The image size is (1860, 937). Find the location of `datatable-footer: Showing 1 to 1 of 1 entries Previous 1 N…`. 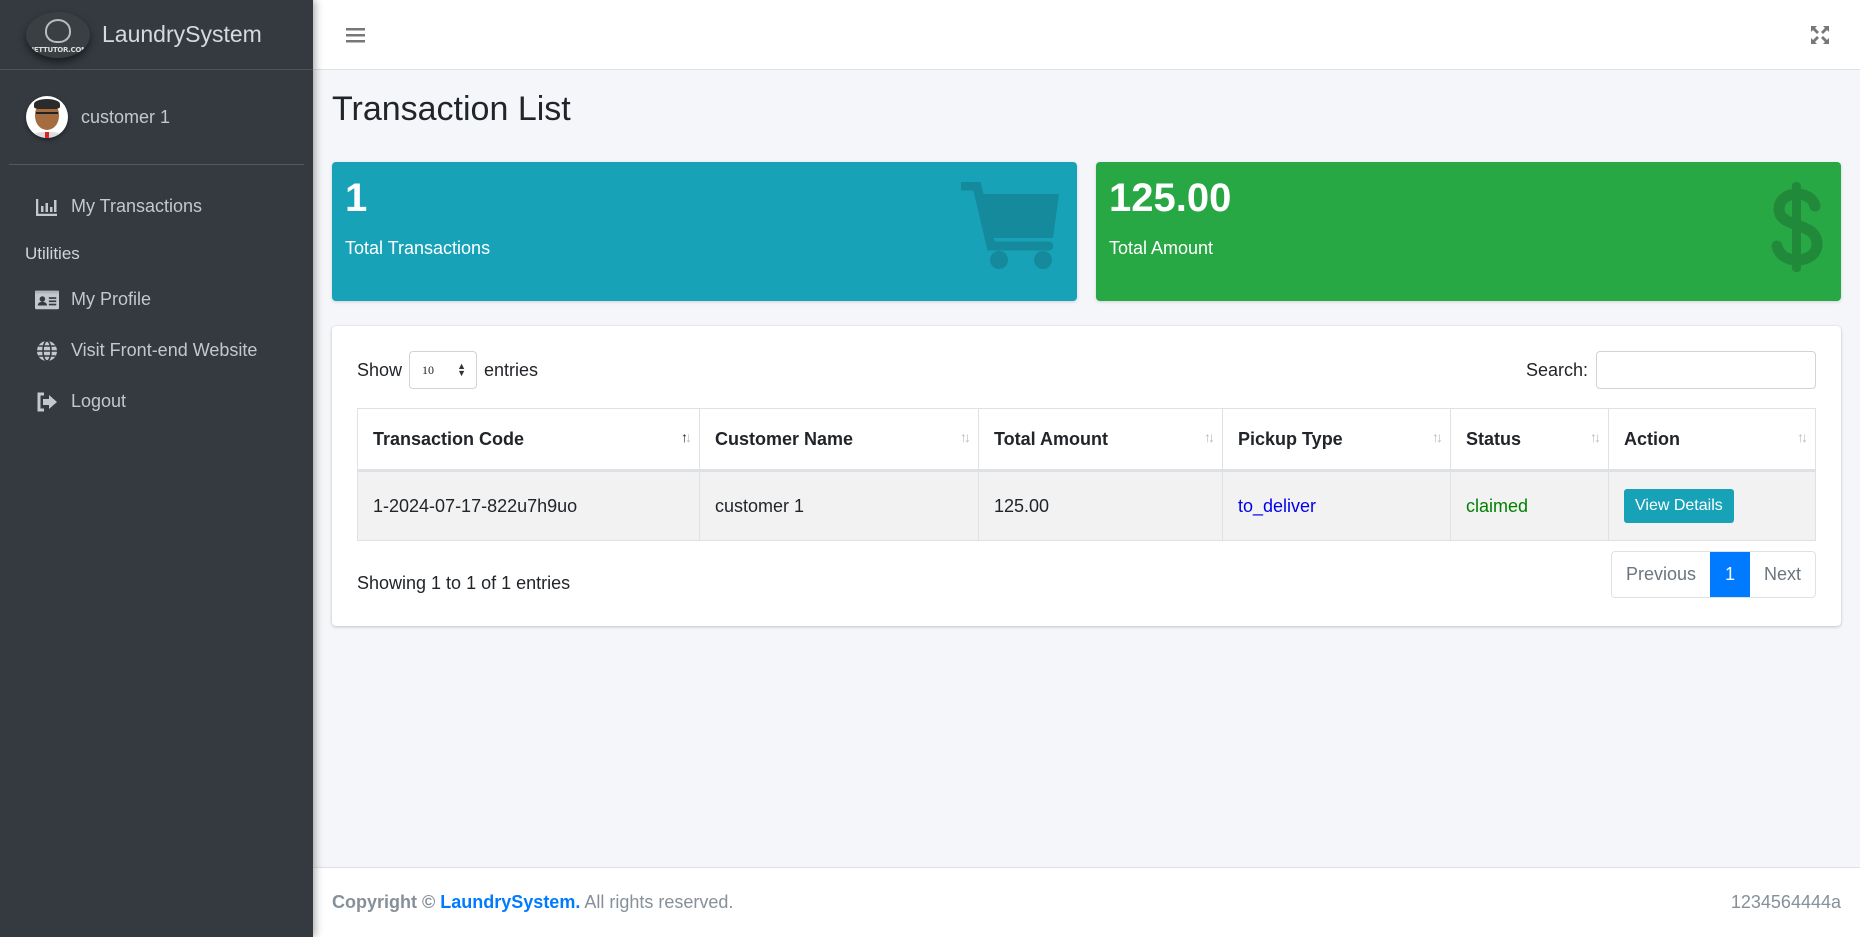

datatable-footer: Showing 1 to 1 of 1 entries Previous 1 N… is located at coordinates (1086, 574).